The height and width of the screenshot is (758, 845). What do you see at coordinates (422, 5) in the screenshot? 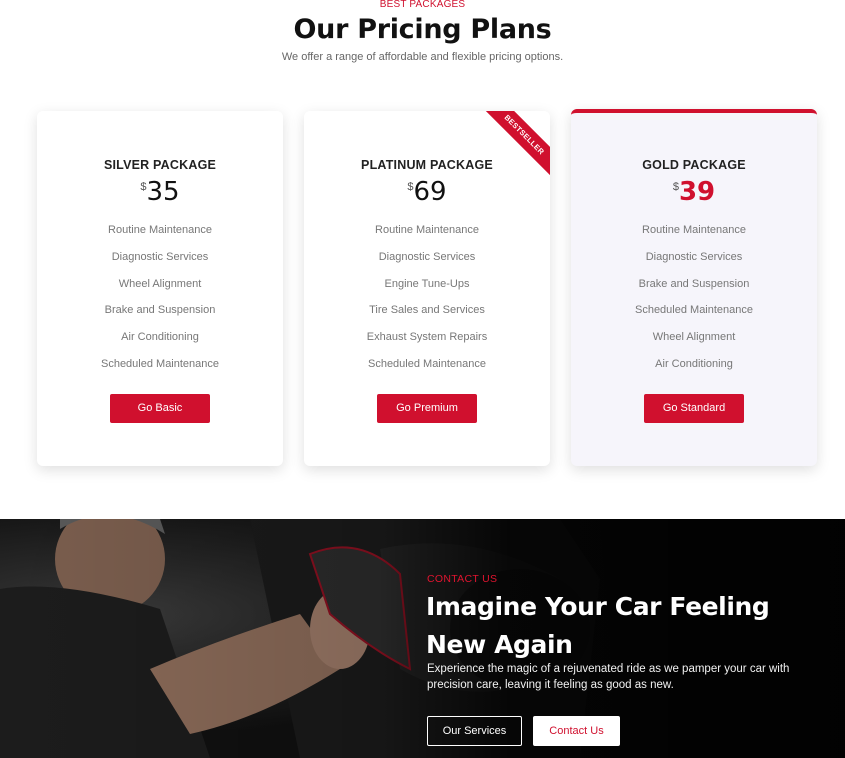
I see `section-eyebrow: BEST PACKAGES` at bounding box center [422, 5].